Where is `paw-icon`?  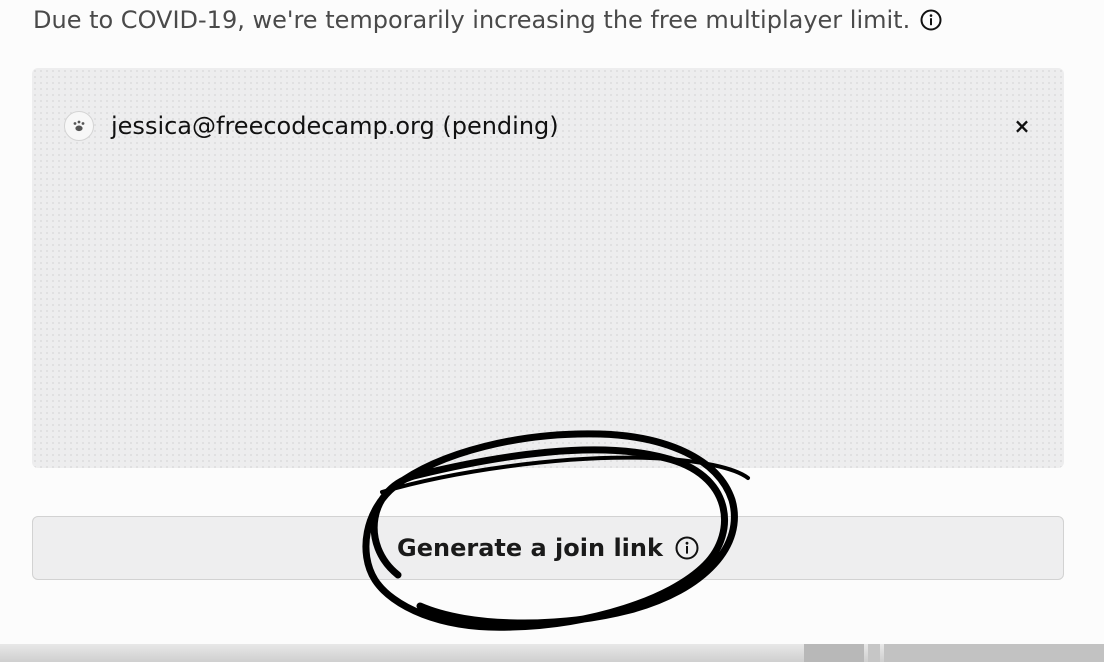 paw-icon is located at coordinates (79, 126).